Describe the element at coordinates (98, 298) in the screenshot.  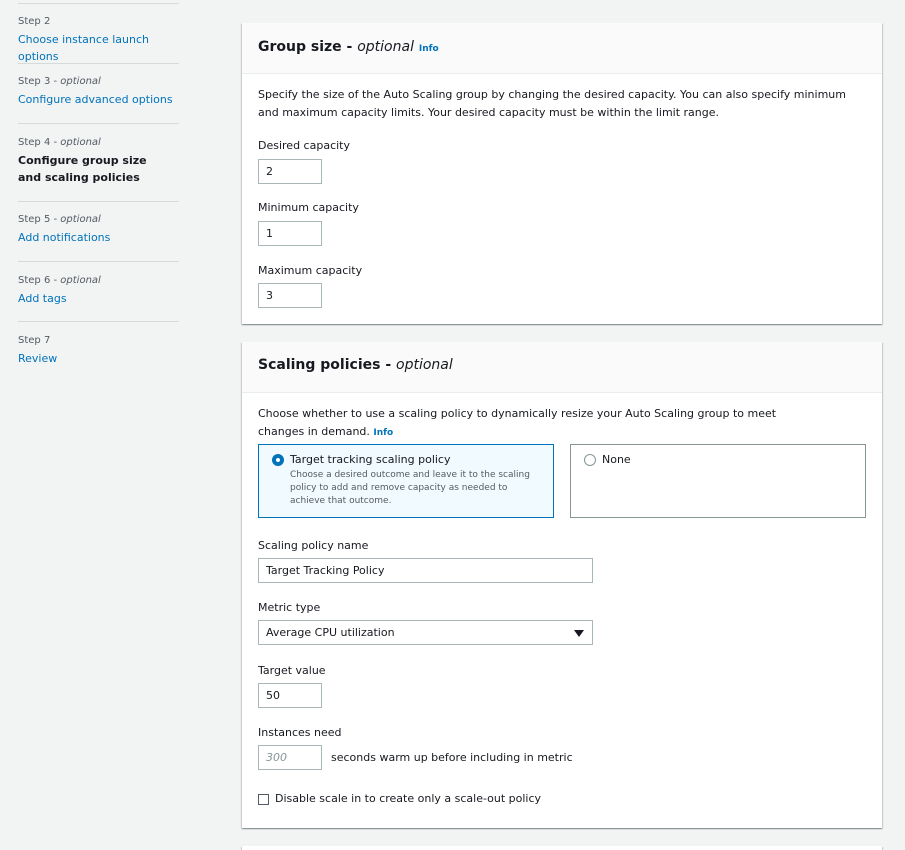
I see `nav-link-tags: Add tags` at that location.